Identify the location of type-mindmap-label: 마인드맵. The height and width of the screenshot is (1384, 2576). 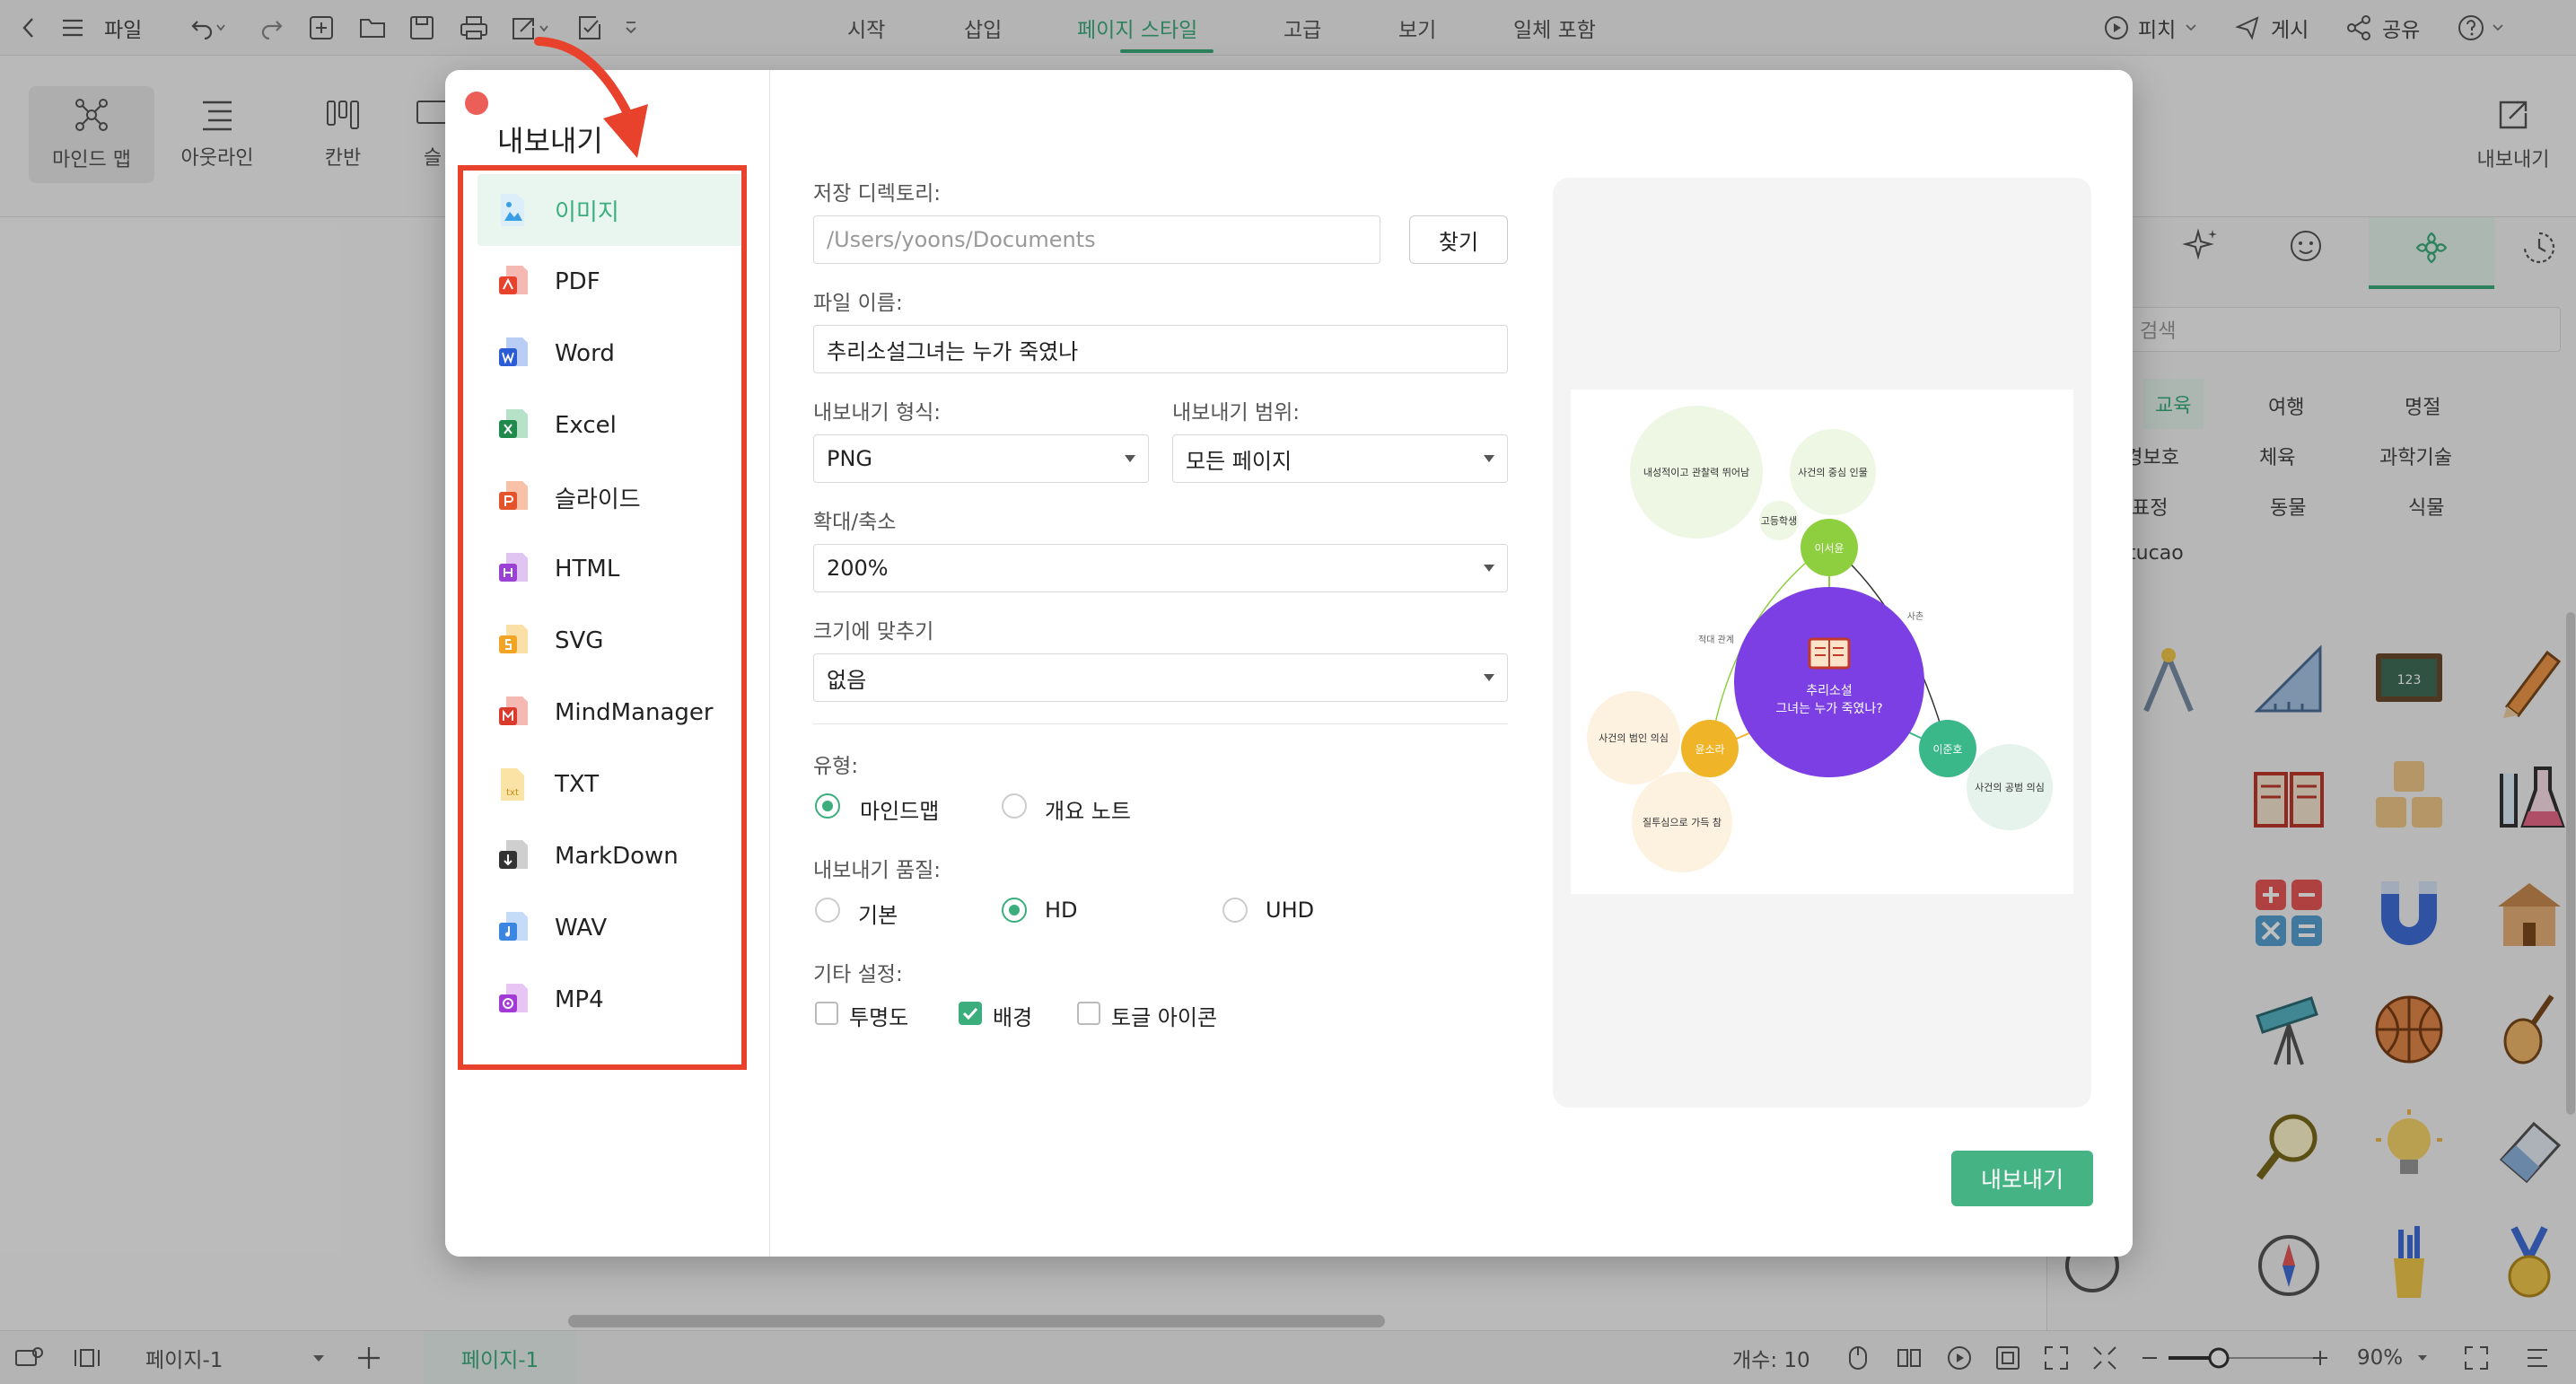
(899, 809).